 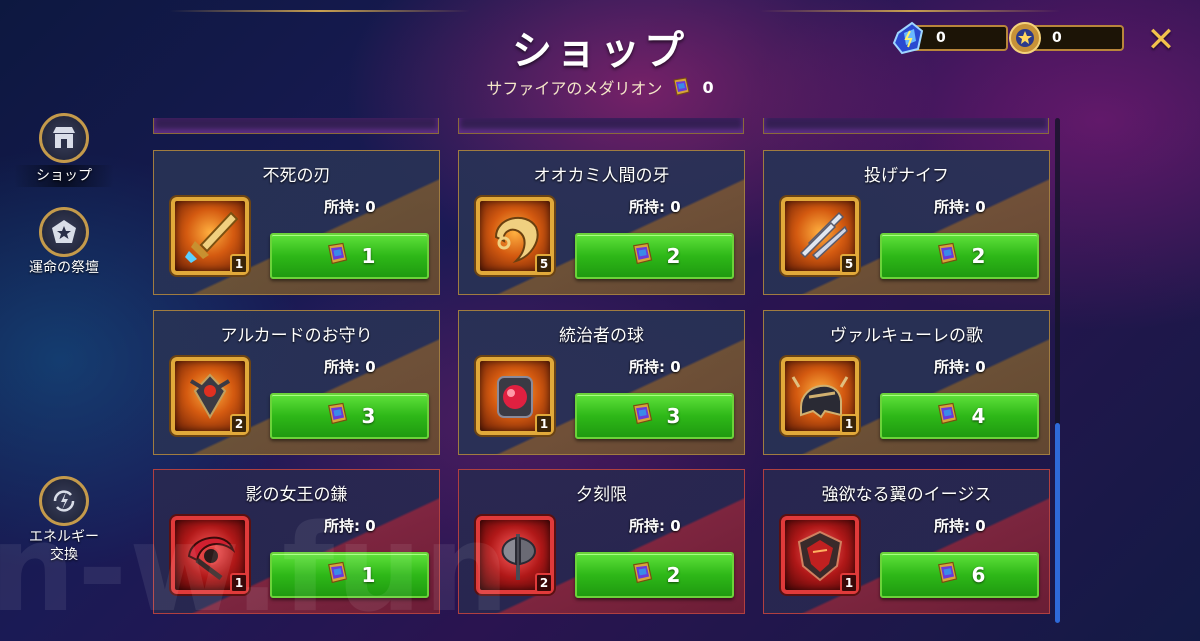 I want to click on energy-value: 0, so click(x=941, y=38).